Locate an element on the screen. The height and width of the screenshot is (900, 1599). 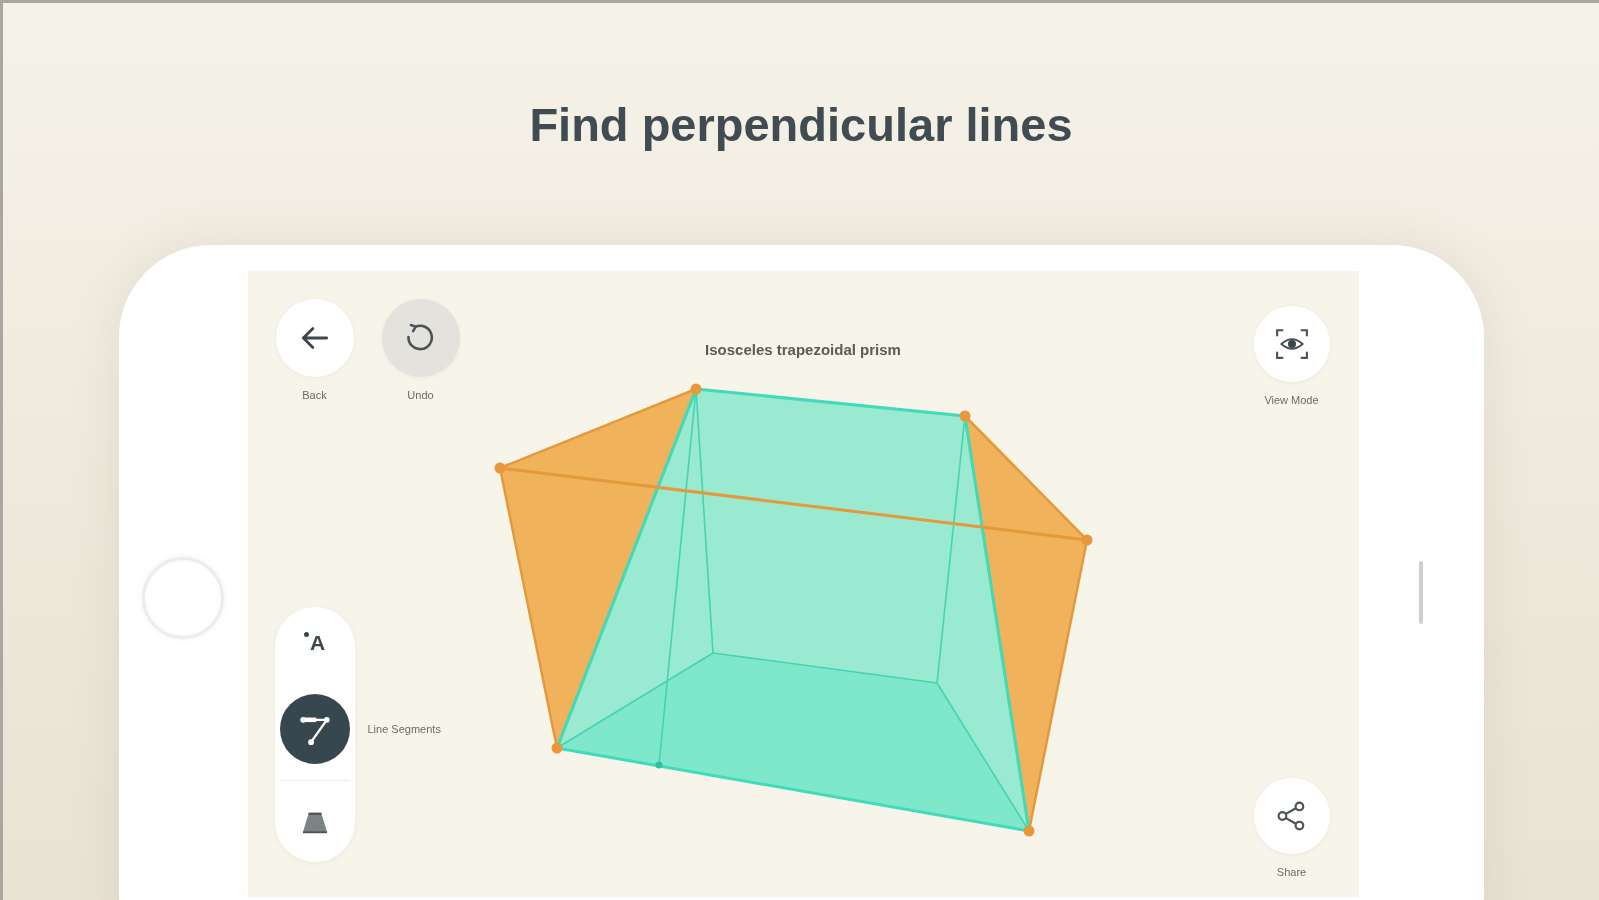
page-heading: Find perpendicular lines is located at coordinates (801, 125).